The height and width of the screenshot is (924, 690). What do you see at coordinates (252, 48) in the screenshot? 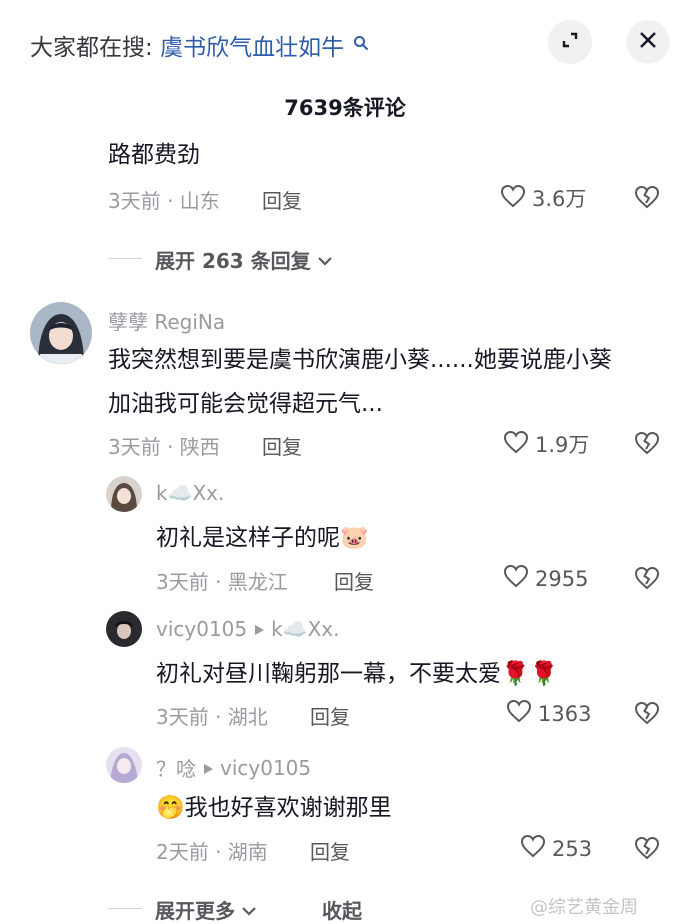
I see `search-term-link: 虞书欣气血壮如牛` at bounding box center [252, 48].